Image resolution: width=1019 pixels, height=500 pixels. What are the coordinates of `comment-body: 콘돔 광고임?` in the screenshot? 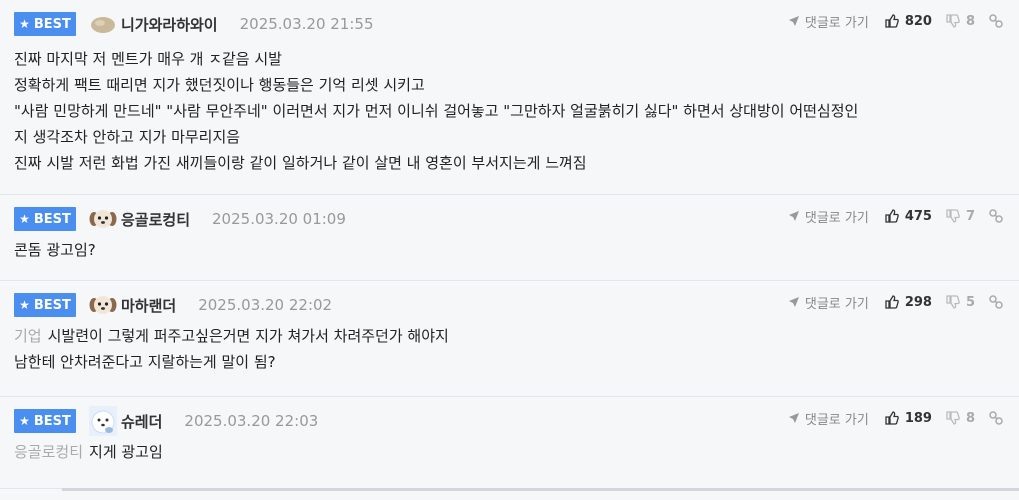 It's located at (55, 250).